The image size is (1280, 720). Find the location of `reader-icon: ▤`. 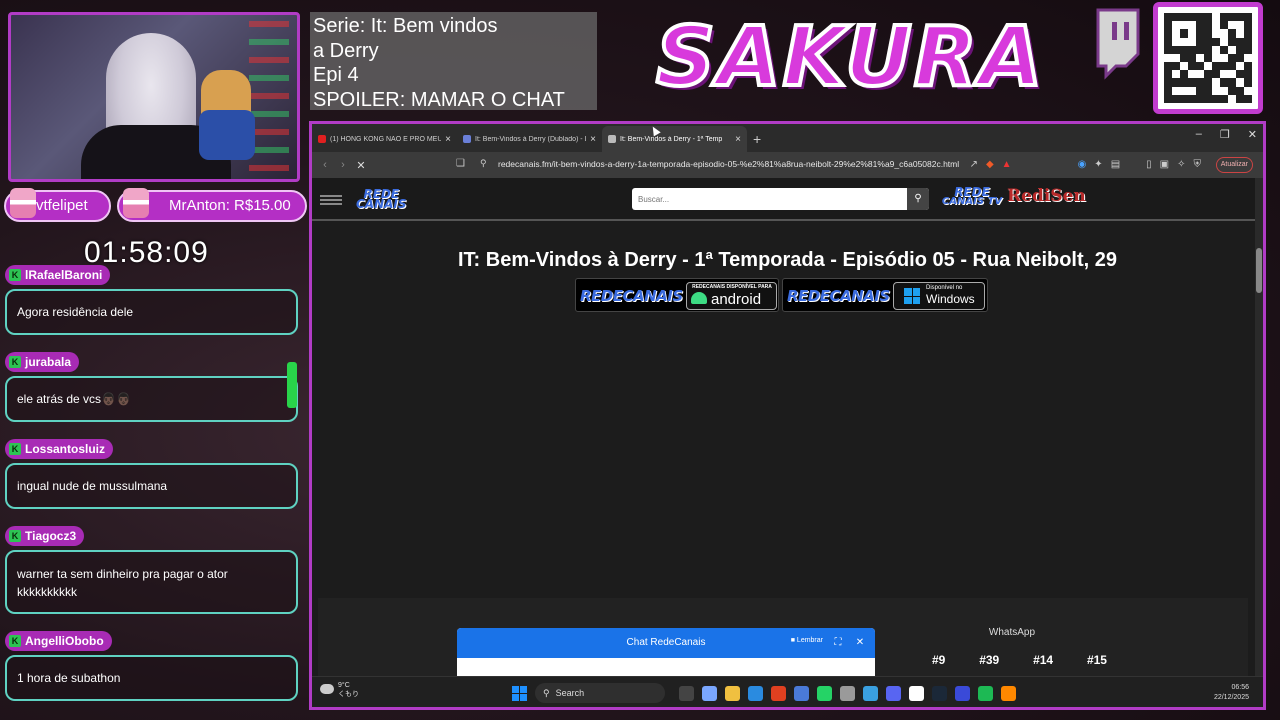

reader-icon: ▤ is located at coordinates (1115, 164).